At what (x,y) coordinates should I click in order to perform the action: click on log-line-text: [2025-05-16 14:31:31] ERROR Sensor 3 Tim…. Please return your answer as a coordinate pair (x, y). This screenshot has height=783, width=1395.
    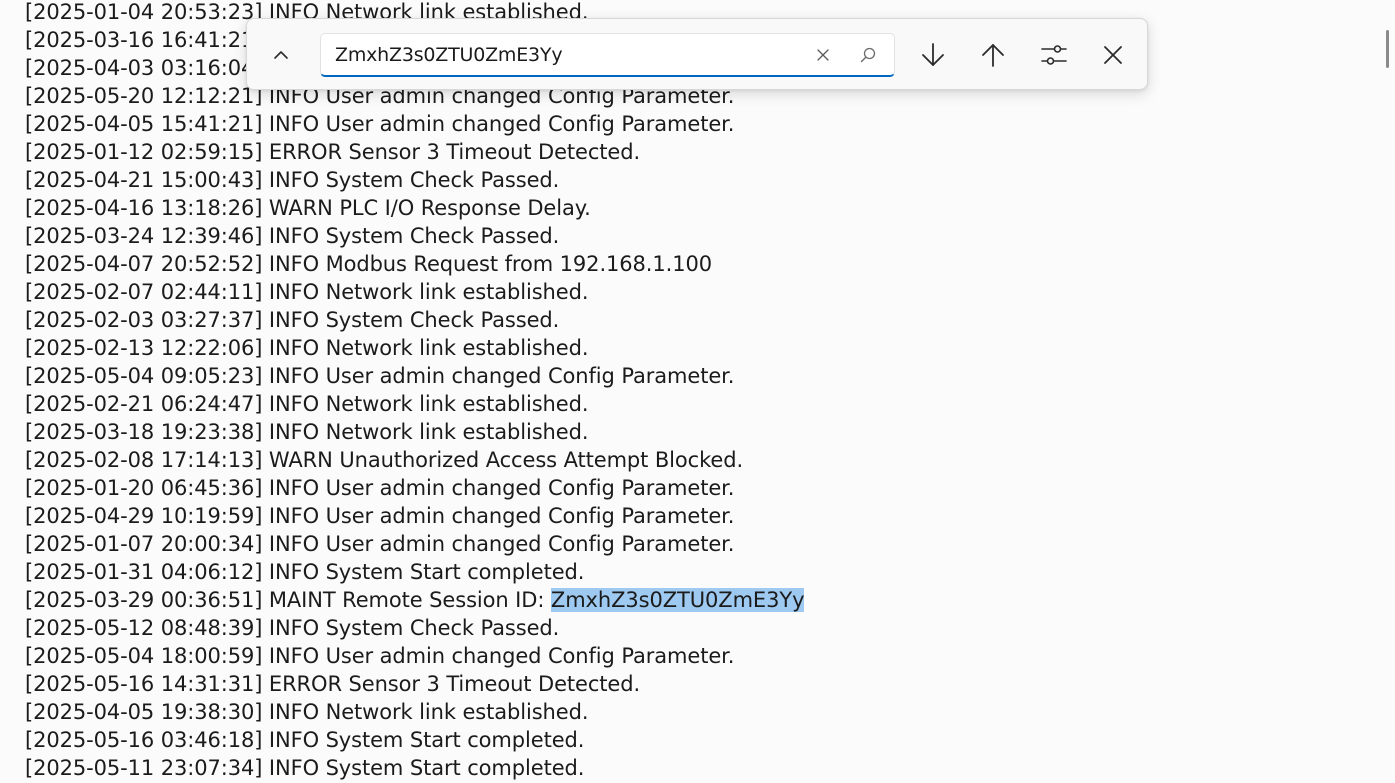
    Looking at the image, I should click on (333, 684).